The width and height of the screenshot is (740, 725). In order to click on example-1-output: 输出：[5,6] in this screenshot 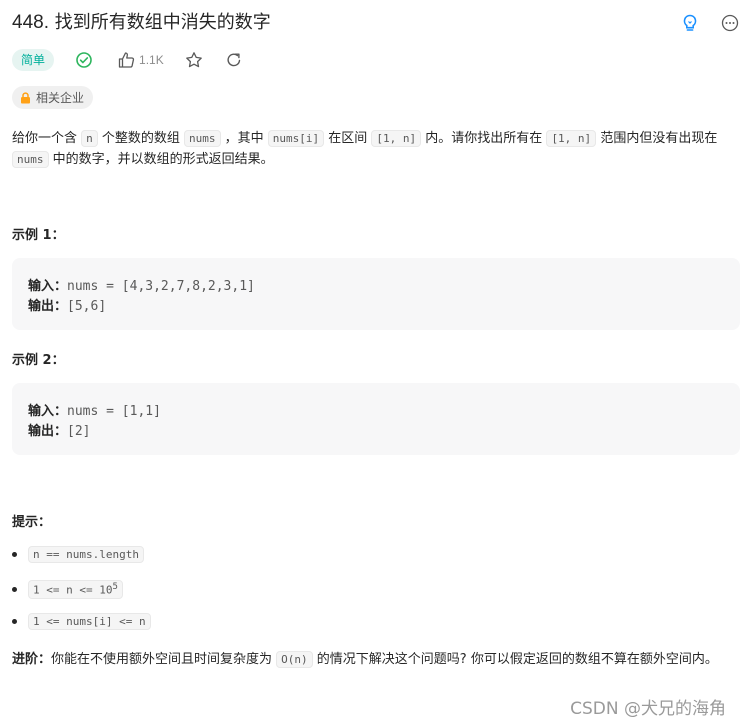, I will do `click(67, 304)`.